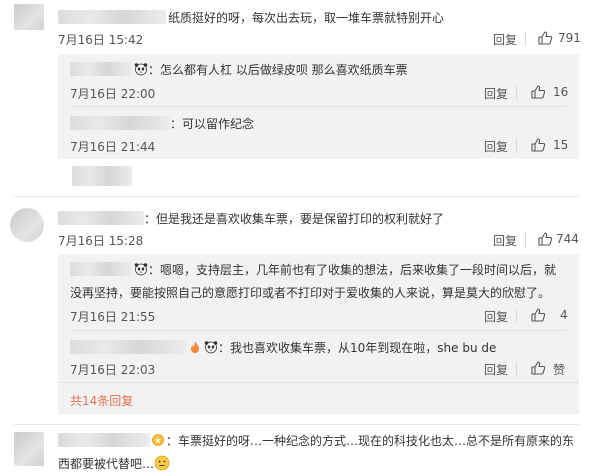  I want to click on comment-text: ：但是我还是喜欢收集车票，要是保留打印的权利就好了, so click(294, 219).